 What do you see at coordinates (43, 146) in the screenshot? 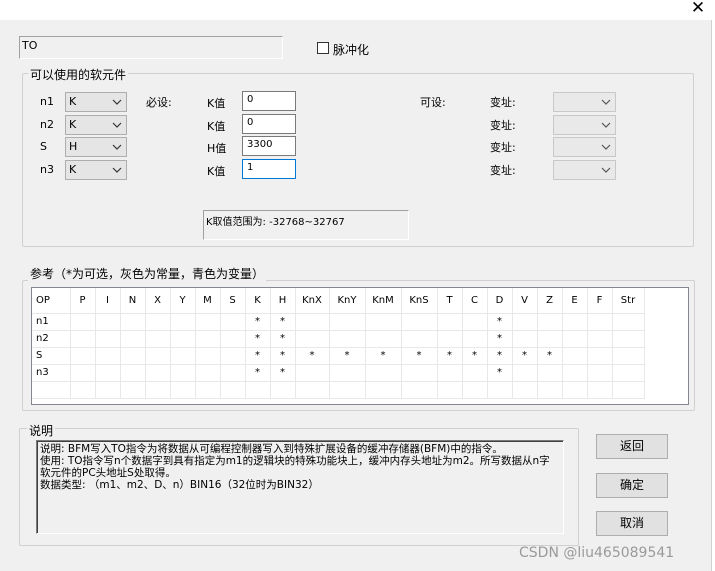
I see `param-name-s: S` at bounding box center [43, 146].